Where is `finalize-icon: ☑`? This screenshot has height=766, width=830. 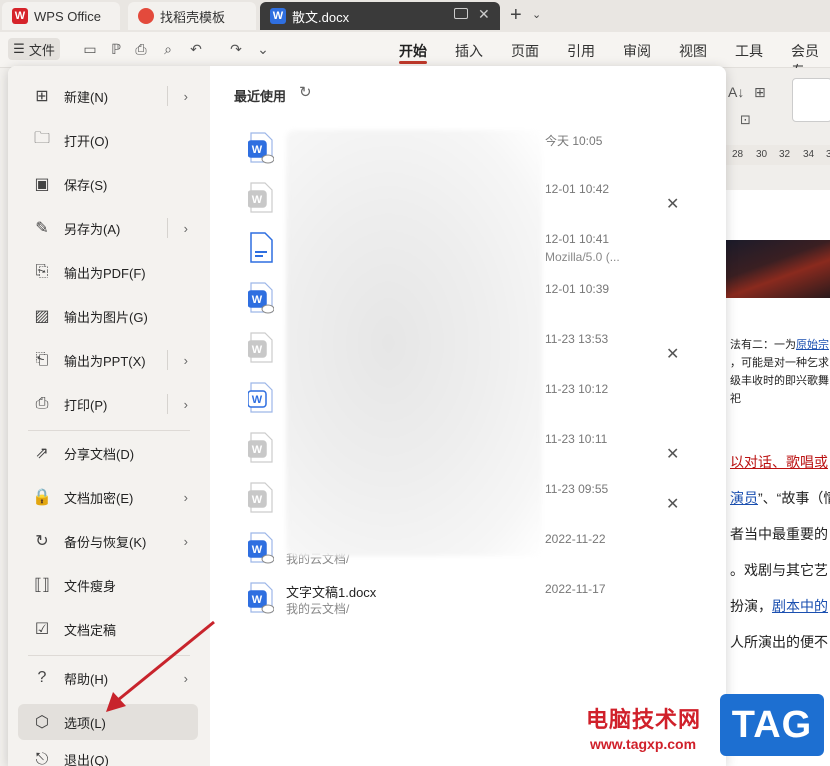
finalize-icon: ☑ is located at coordinates (42, 629).